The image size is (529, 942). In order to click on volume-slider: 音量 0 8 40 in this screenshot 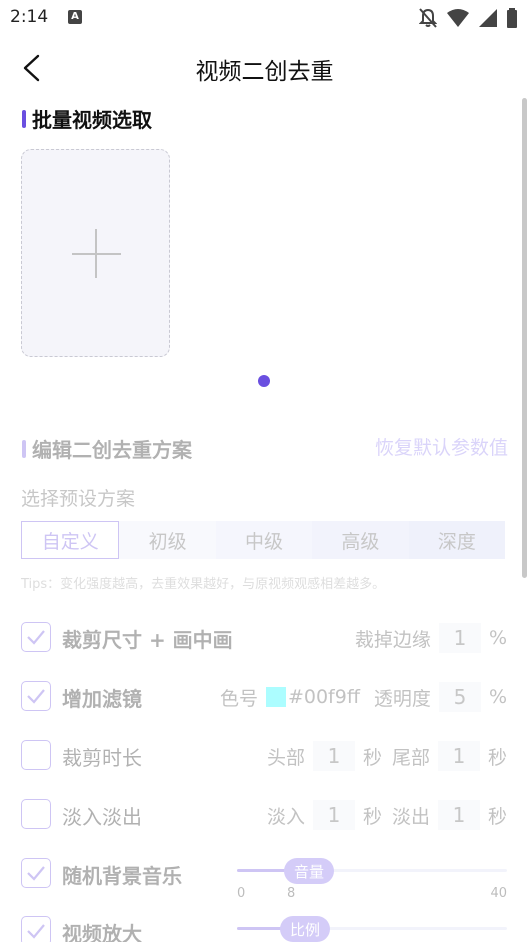, I will do `click(372, 879)`.